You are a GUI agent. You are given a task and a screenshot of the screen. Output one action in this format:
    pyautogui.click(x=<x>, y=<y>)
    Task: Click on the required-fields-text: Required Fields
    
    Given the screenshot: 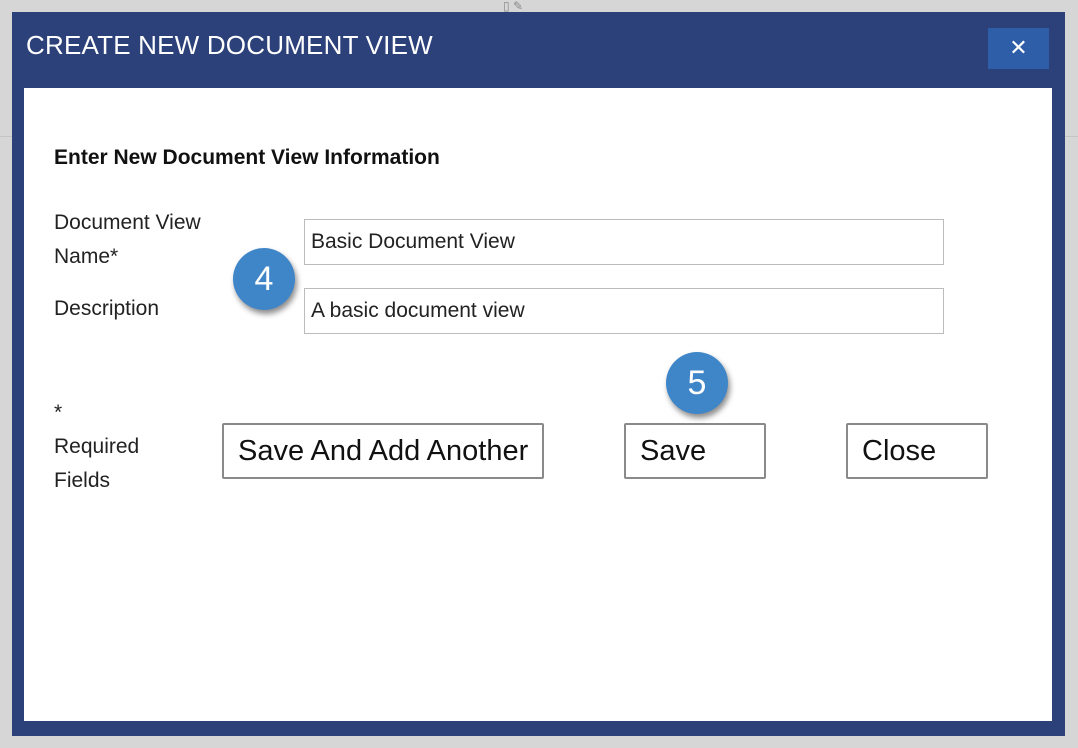 What is the action you would take?
    pyautogui.click(x=97, y=463)
    